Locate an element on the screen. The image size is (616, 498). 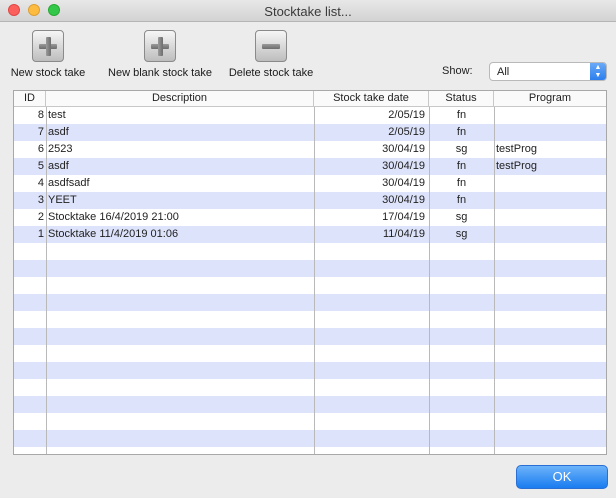
delete-stock-take-button: Delete stock take is located at coordinates (271, 54).